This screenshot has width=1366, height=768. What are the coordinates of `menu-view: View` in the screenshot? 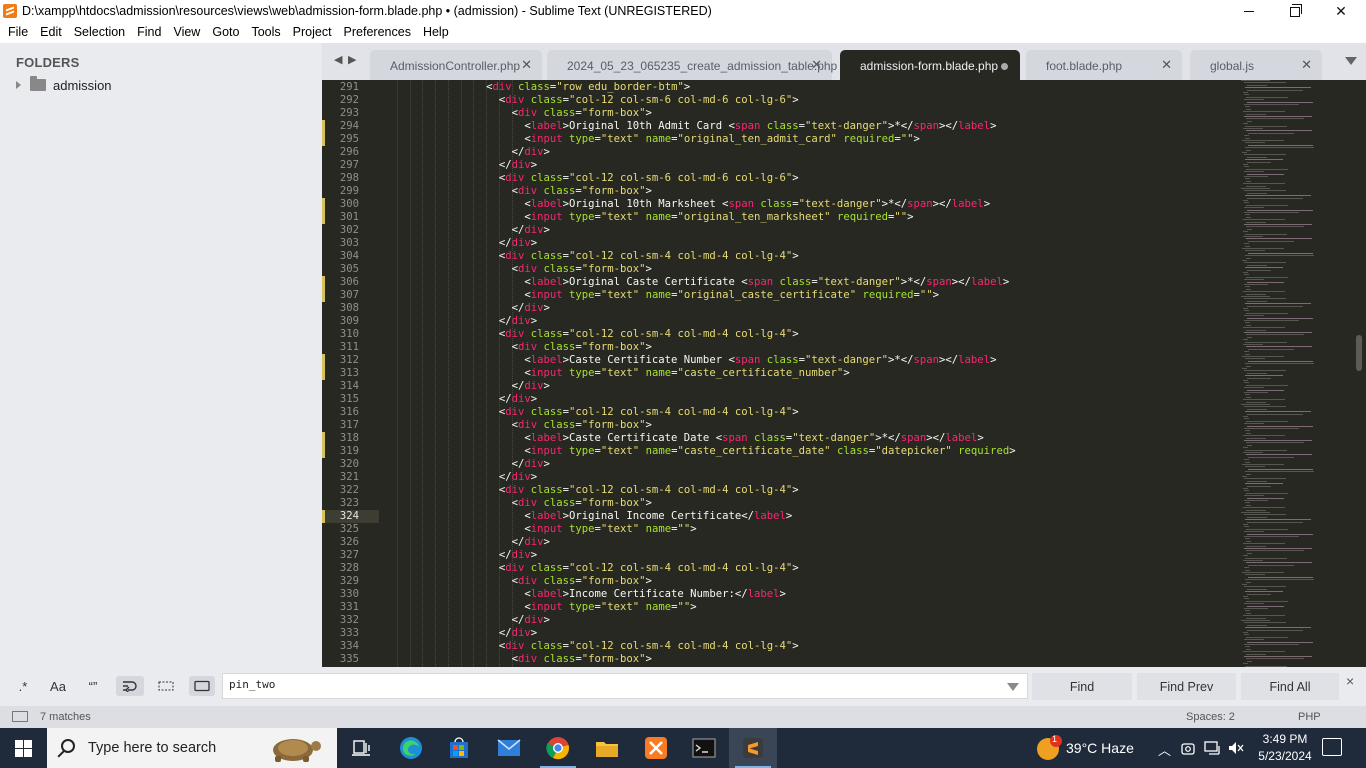 It's located at (186, 33).